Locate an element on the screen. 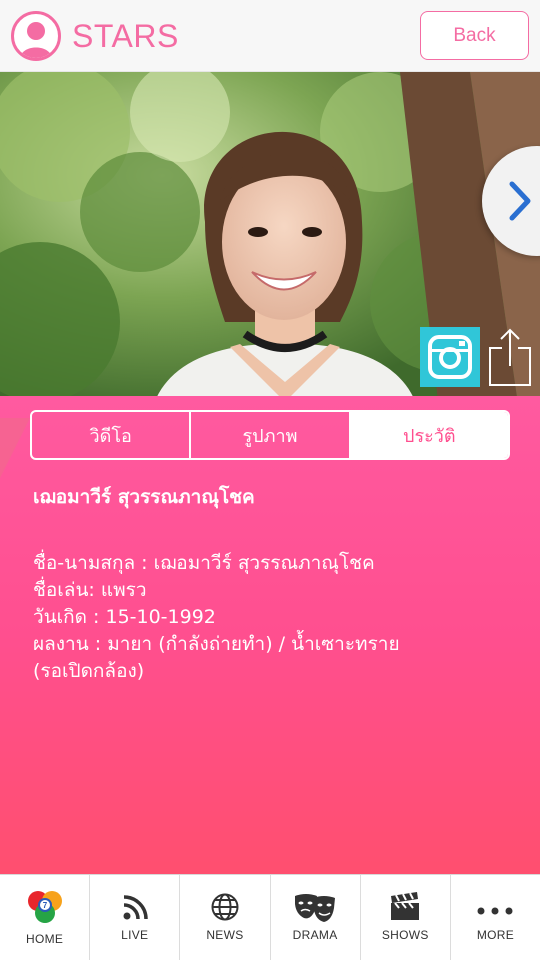  tab-video: วิดีโอ is located at coordinates (112, 435).